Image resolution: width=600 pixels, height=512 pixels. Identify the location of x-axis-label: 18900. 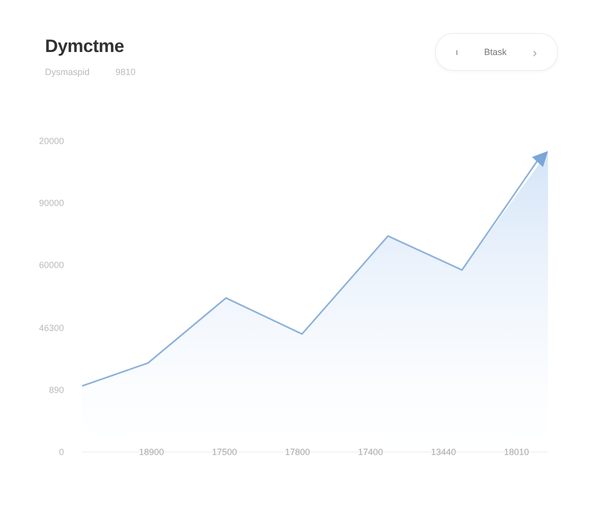
(152, 452).